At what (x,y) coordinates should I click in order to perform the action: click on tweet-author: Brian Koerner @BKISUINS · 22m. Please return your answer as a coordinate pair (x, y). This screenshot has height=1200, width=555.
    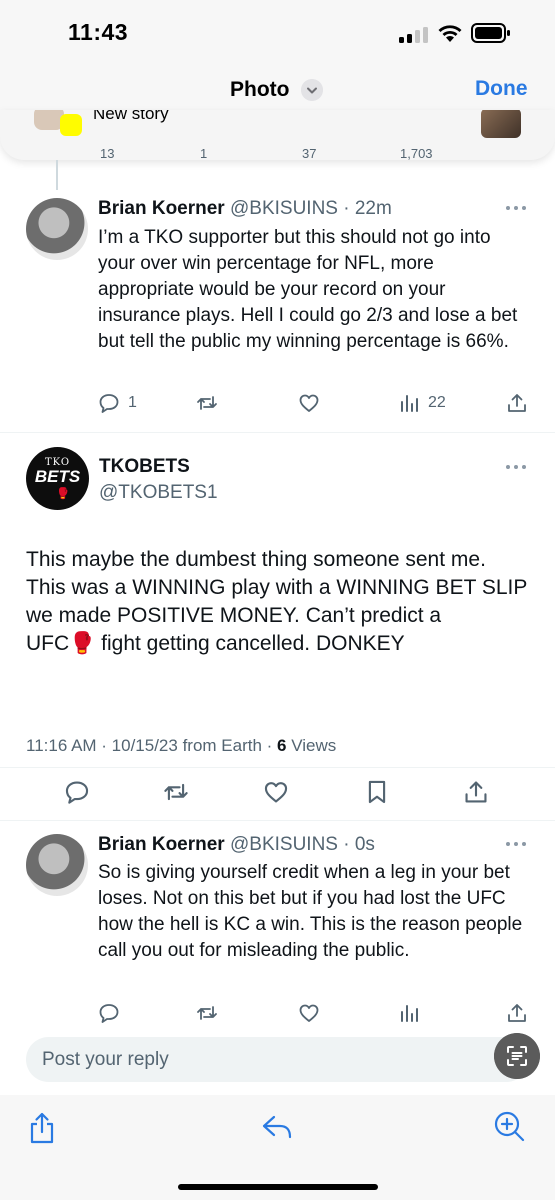
    Looking at the image, I should click on (245, 209).